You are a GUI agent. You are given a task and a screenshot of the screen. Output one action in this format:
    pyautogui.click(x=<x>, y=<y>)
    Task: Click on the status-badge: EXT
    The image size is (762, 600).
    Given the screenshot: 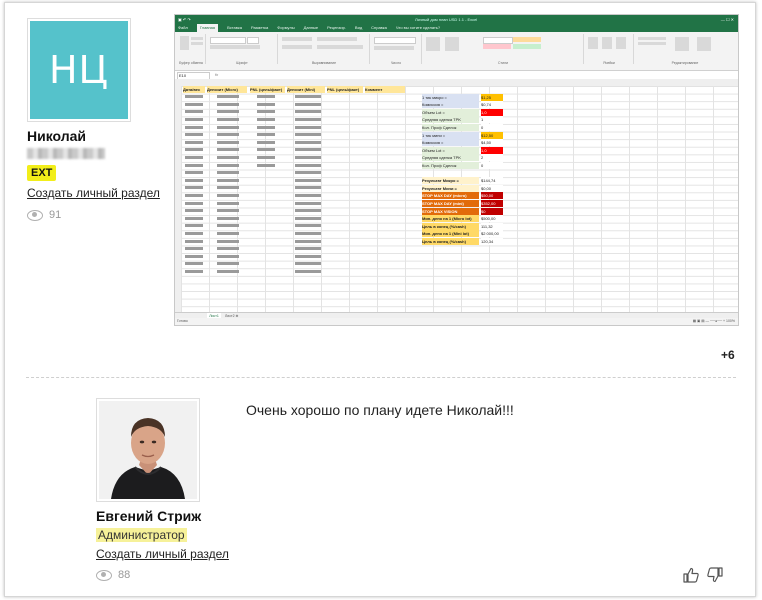 What is the action you would take?
    pyautogui.click(x=42, y=173)
    